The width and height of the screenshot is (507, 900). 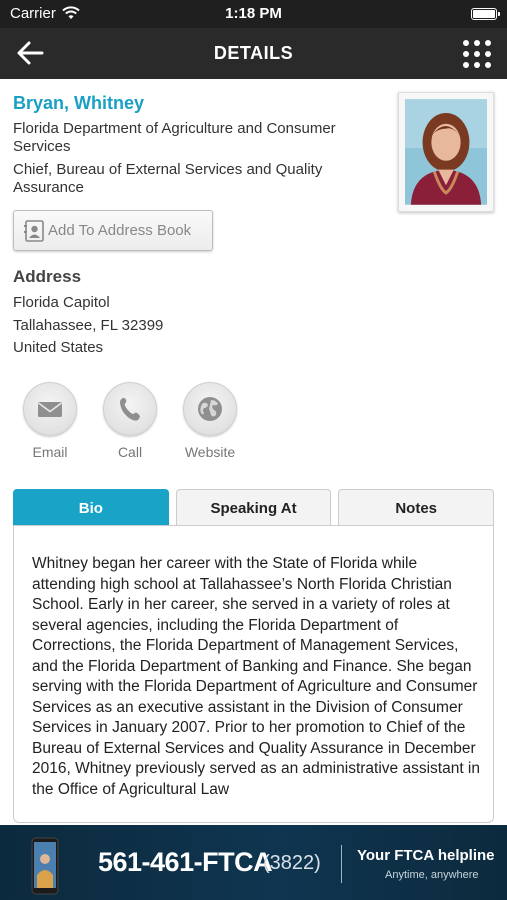 What do you see at coordinates (91, 507) in the screenshot?
I see `tab-bio: Bio` at bounding box center [91, 507].